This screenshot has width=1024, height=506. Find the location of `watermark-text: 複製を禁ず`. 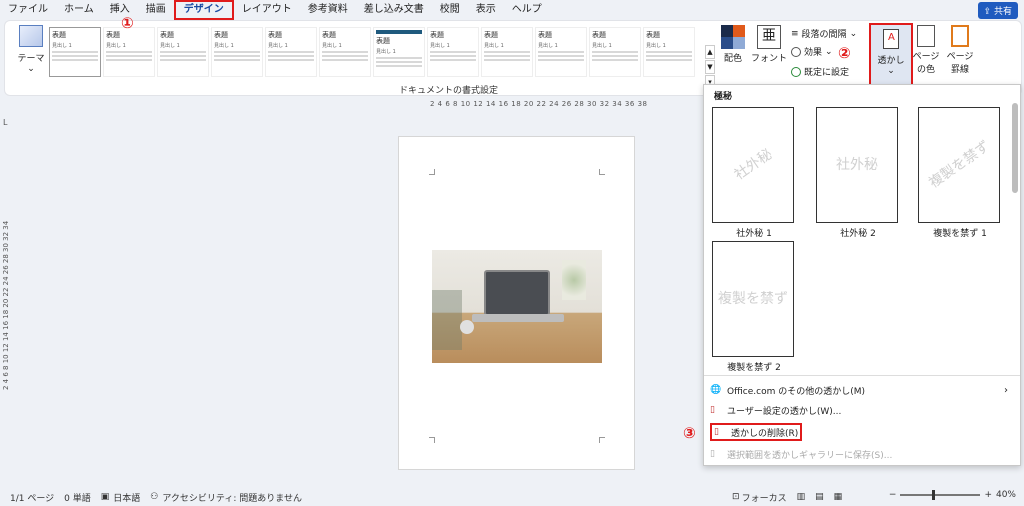

watermark-text: 複製を禁ず is located at coordinates (959, 165).